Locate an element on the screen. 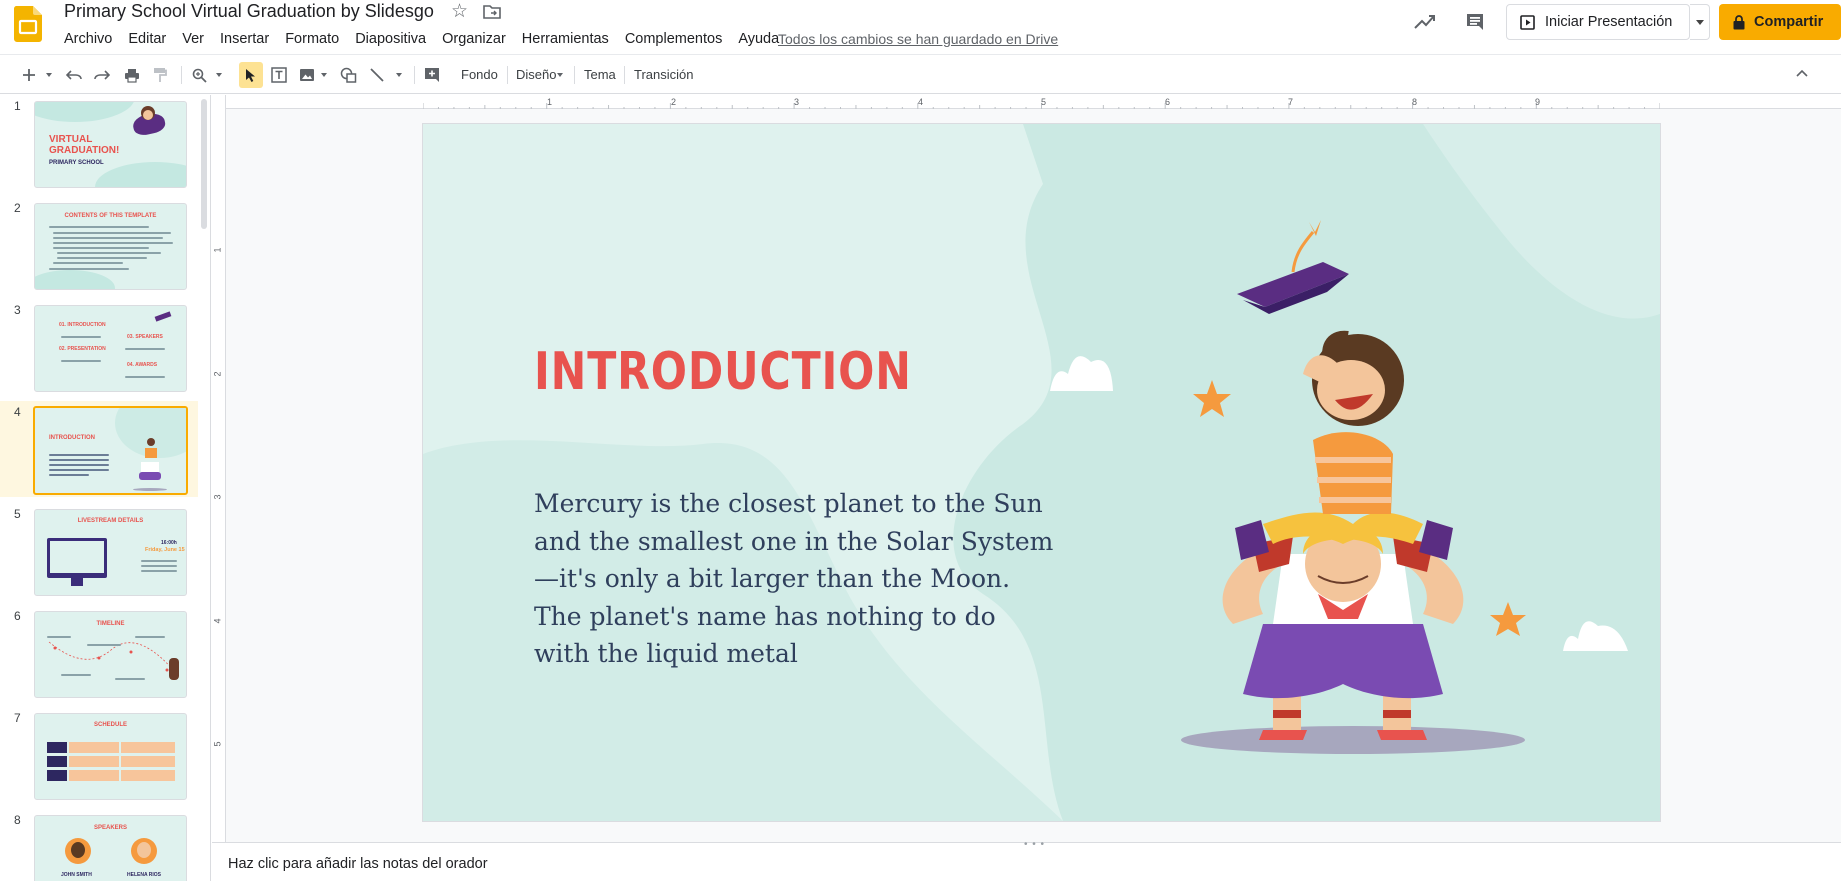 This screenshot has height=881, width=1841. present-options-dropdown is located at coordinates (1700, 22).